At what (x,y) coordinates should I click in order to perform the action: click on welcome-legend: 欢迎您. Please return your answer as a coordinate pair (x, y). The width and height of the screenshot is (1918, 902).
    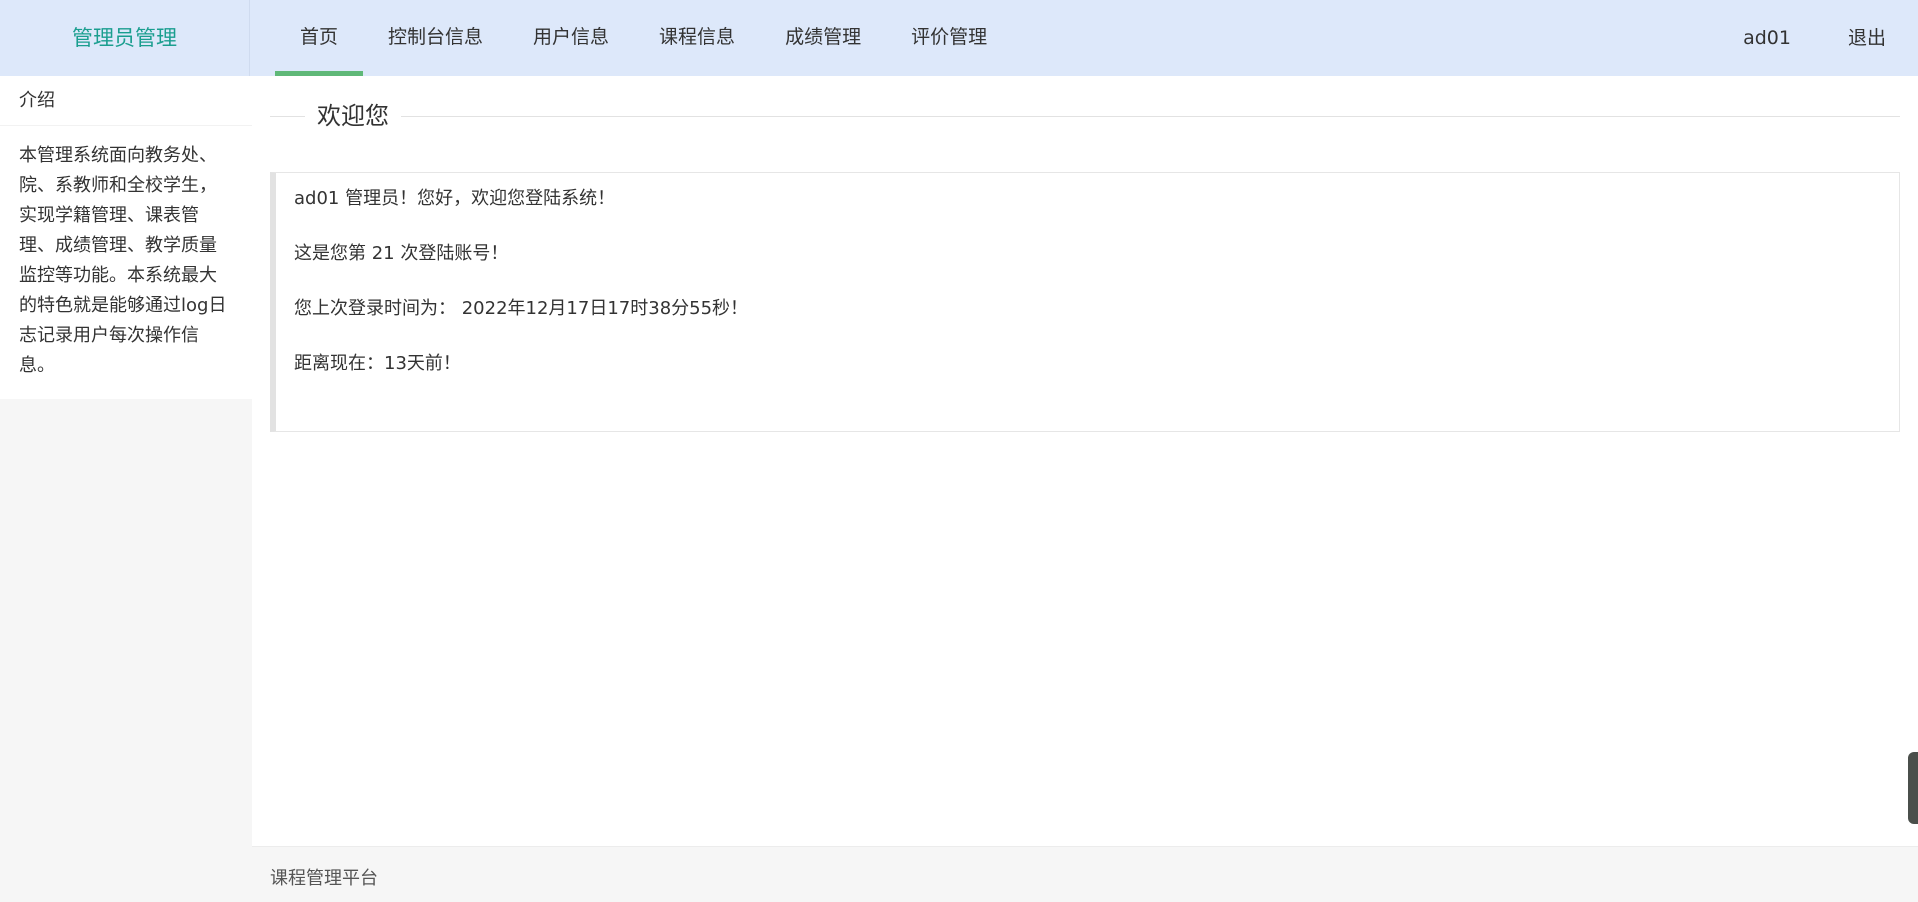
    Looking at the image, I should click on (353, 116).